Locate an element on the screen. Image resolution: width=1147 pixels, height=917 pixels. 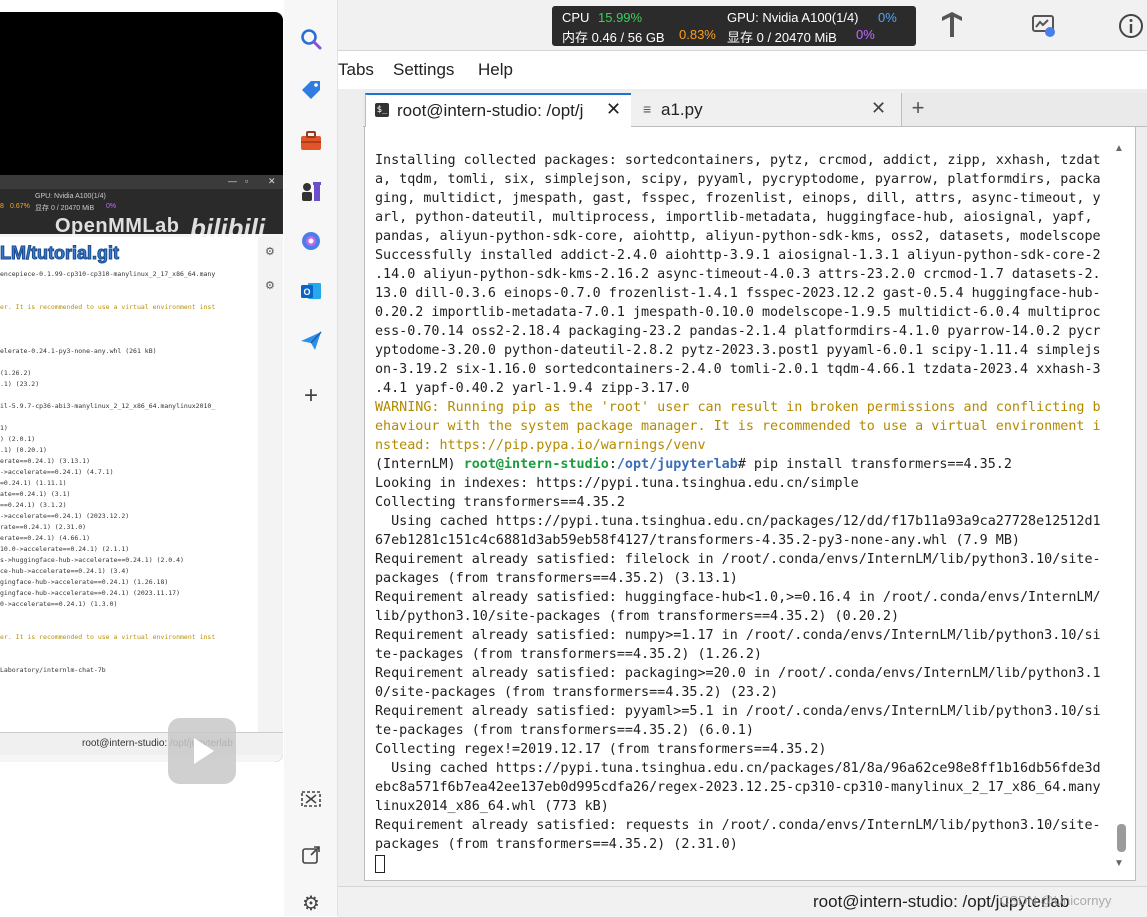
video-terminal-line: Laboratory/internlm-chat-7b is located at coordinates (53, 670).